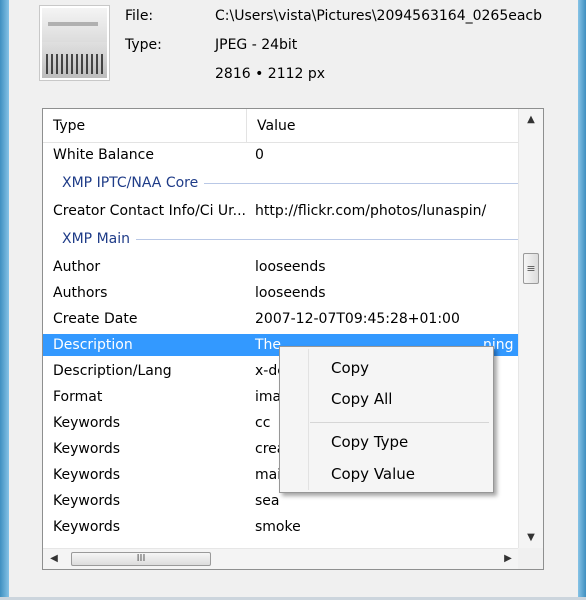  I want to click on group-title: XMP IPTC/NAA Core, so click(133, 183).